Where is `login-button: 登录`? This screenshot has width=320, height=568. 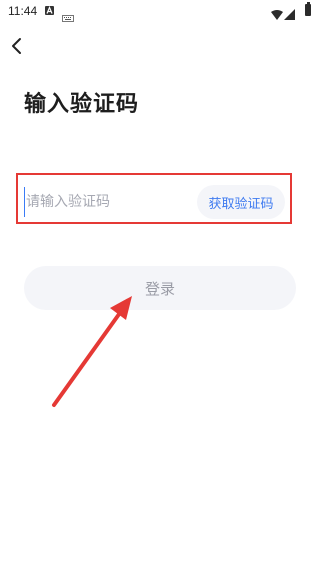 login-button: 登录 is located at coordinates (160, 288).